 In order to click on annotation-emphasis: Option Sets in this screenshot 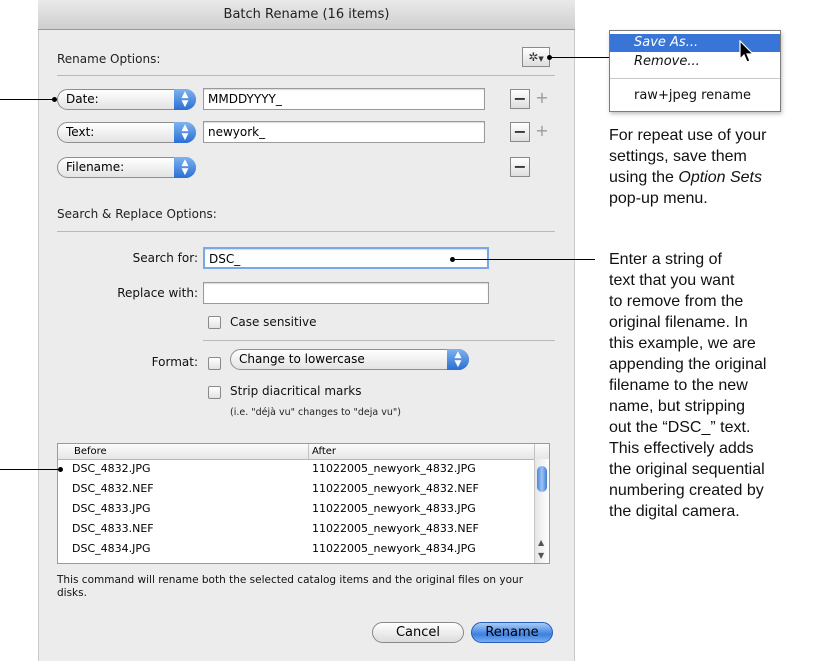, I will do `click(720, 177)`.